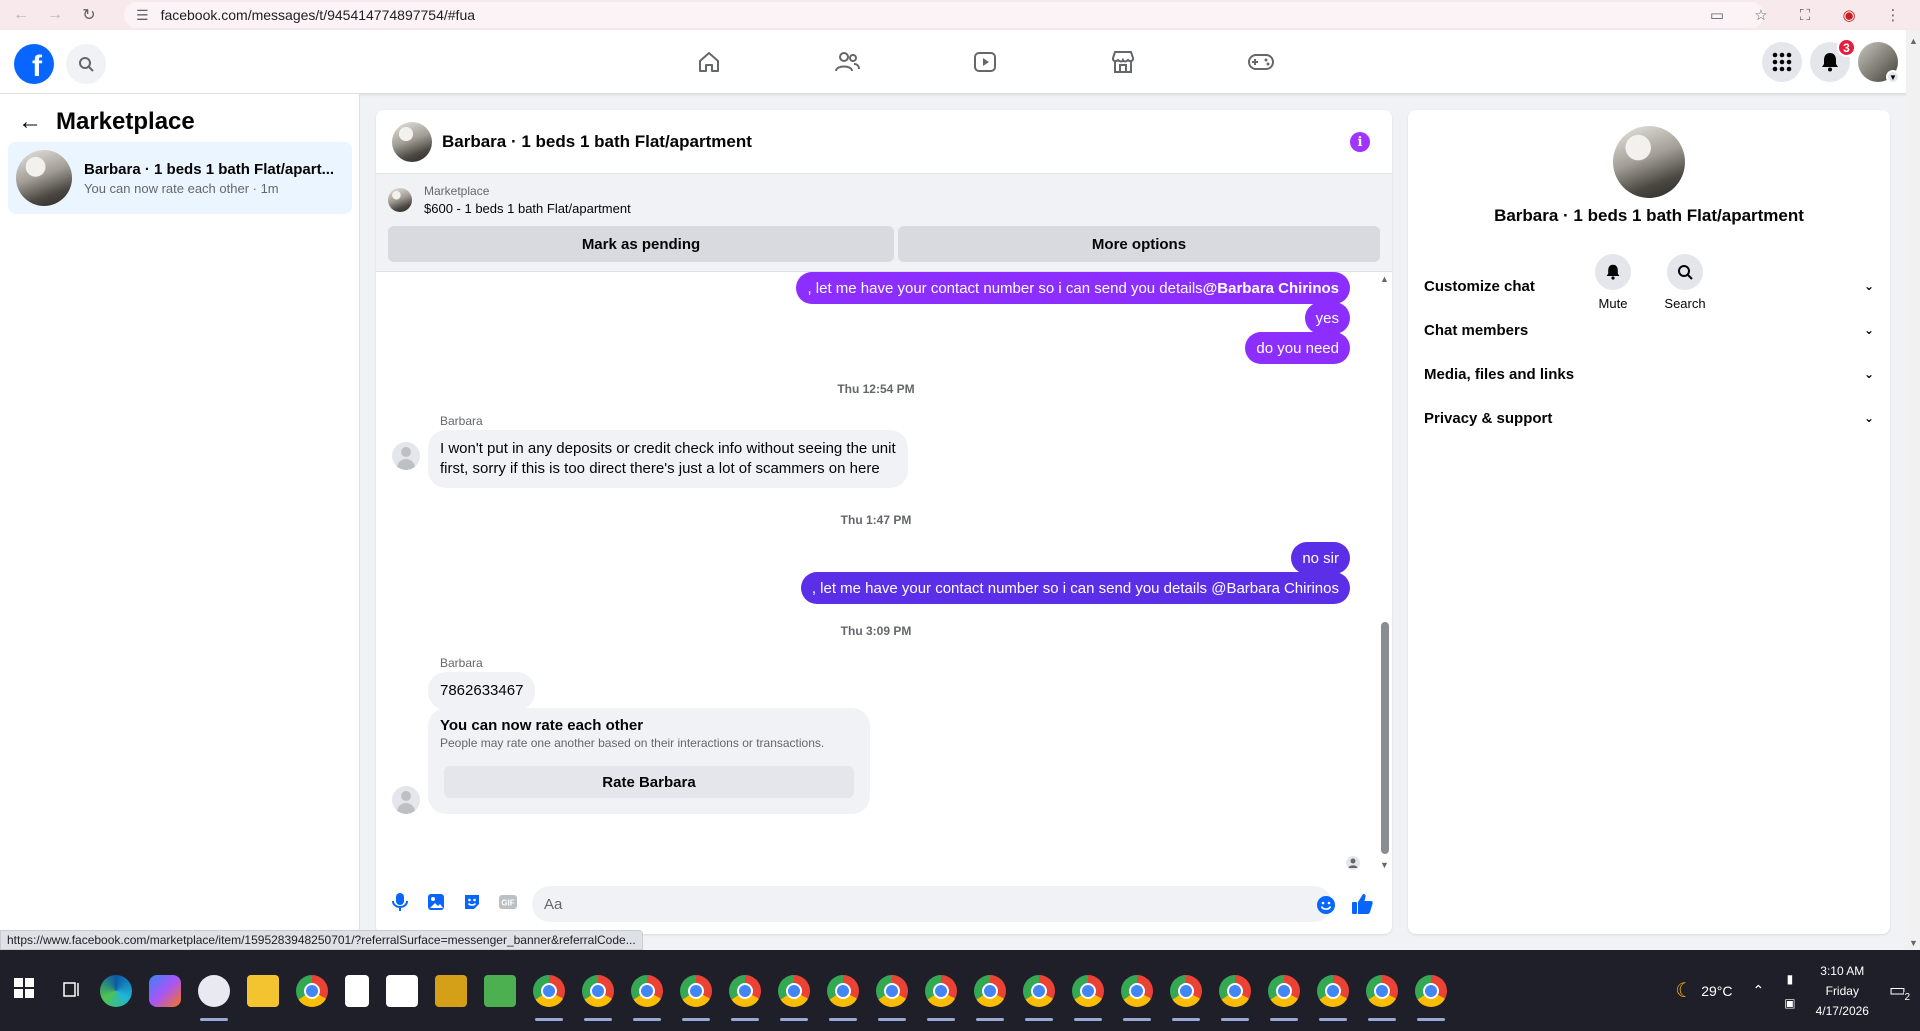 Image resolution: width=1920 pixels, height=1031 pixels. I want to click on privacy-support-section: Privacy & support ⌄, so click(1649, 418).